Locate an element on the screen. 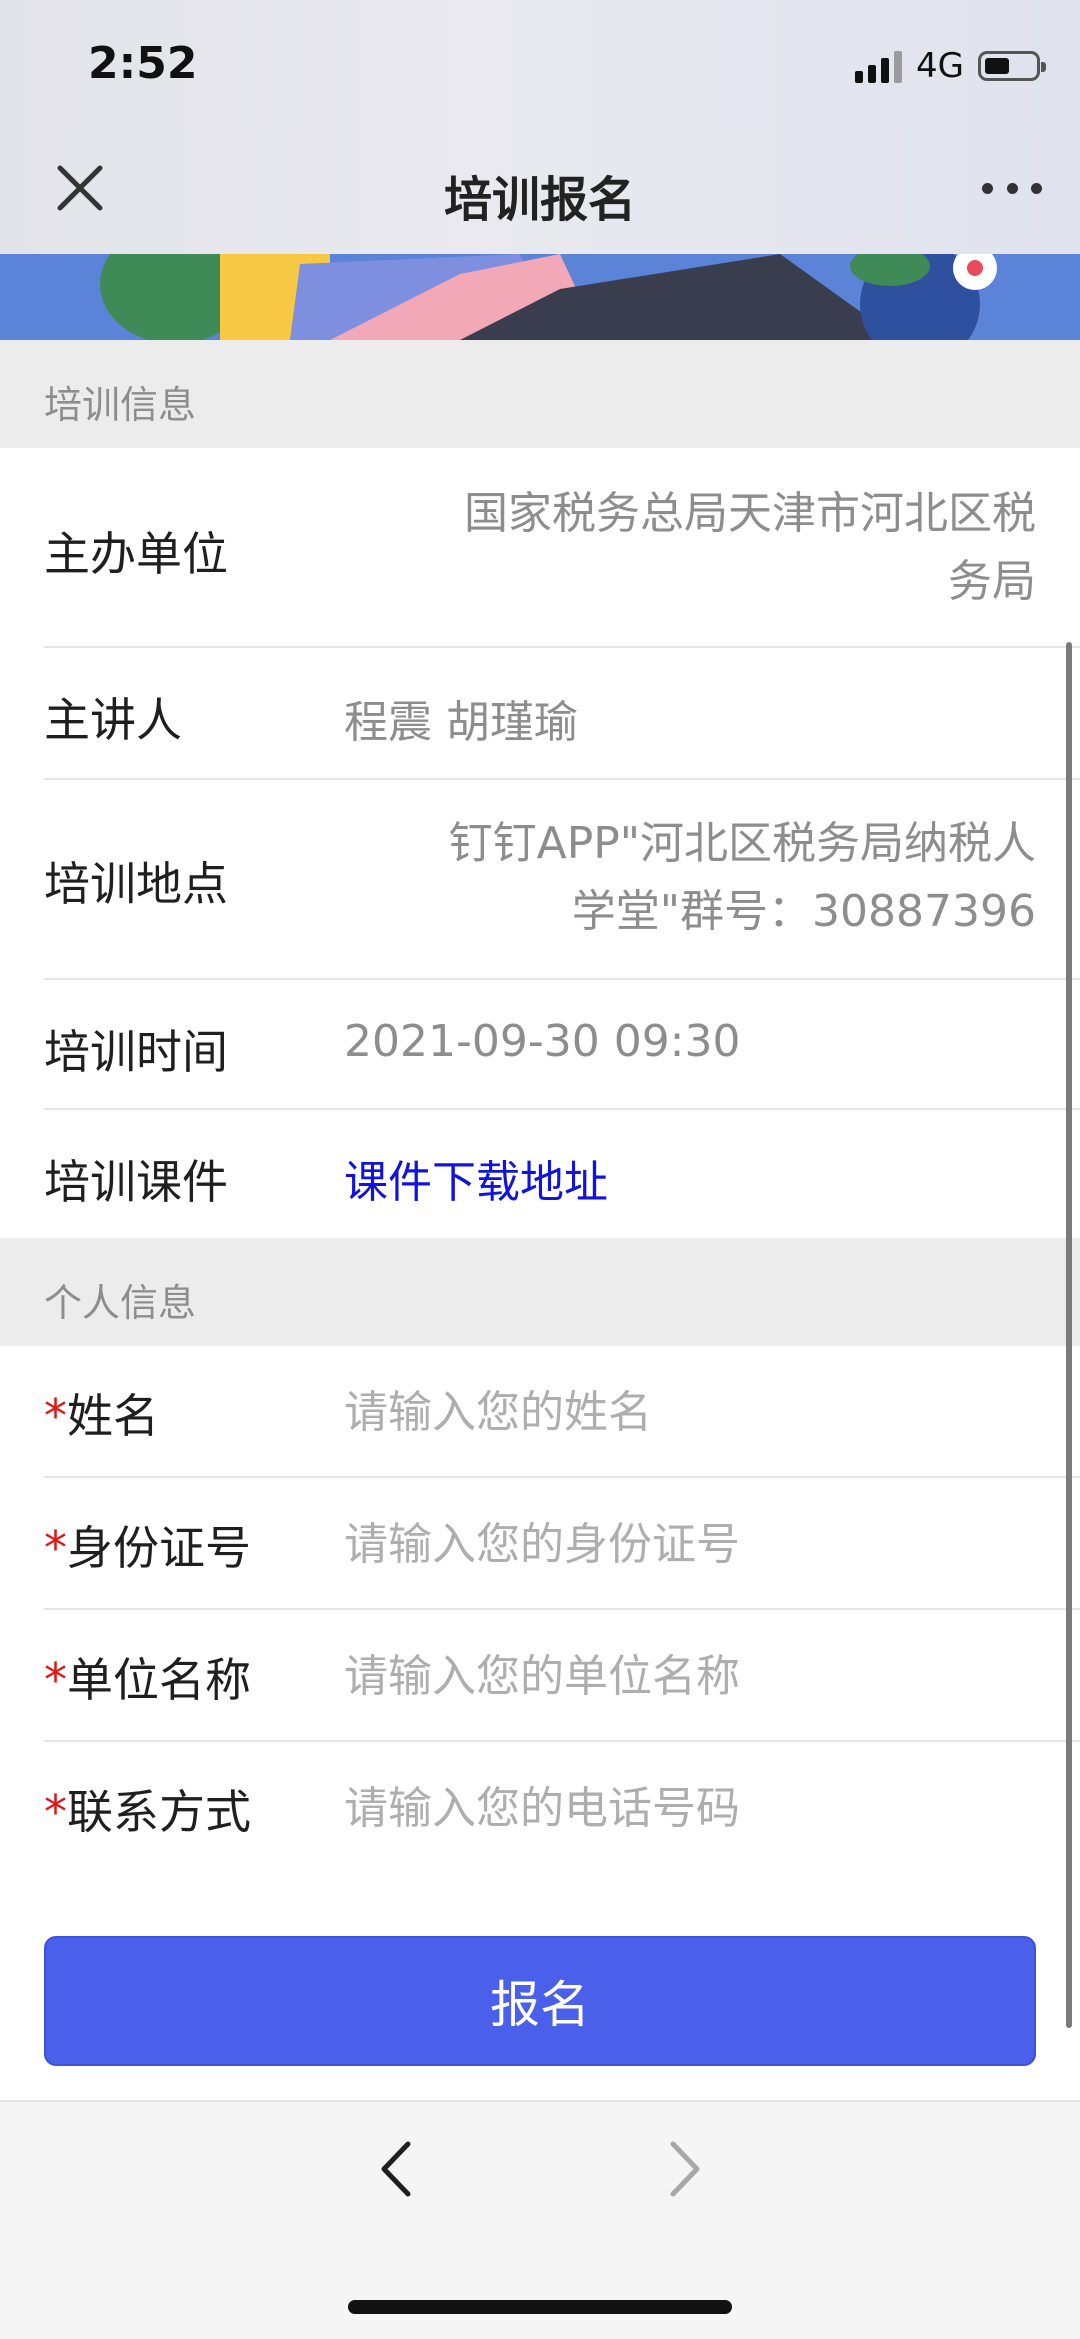 This screenshot has width=1080, height=2339. more-icon is located at coordinates (987, 188).